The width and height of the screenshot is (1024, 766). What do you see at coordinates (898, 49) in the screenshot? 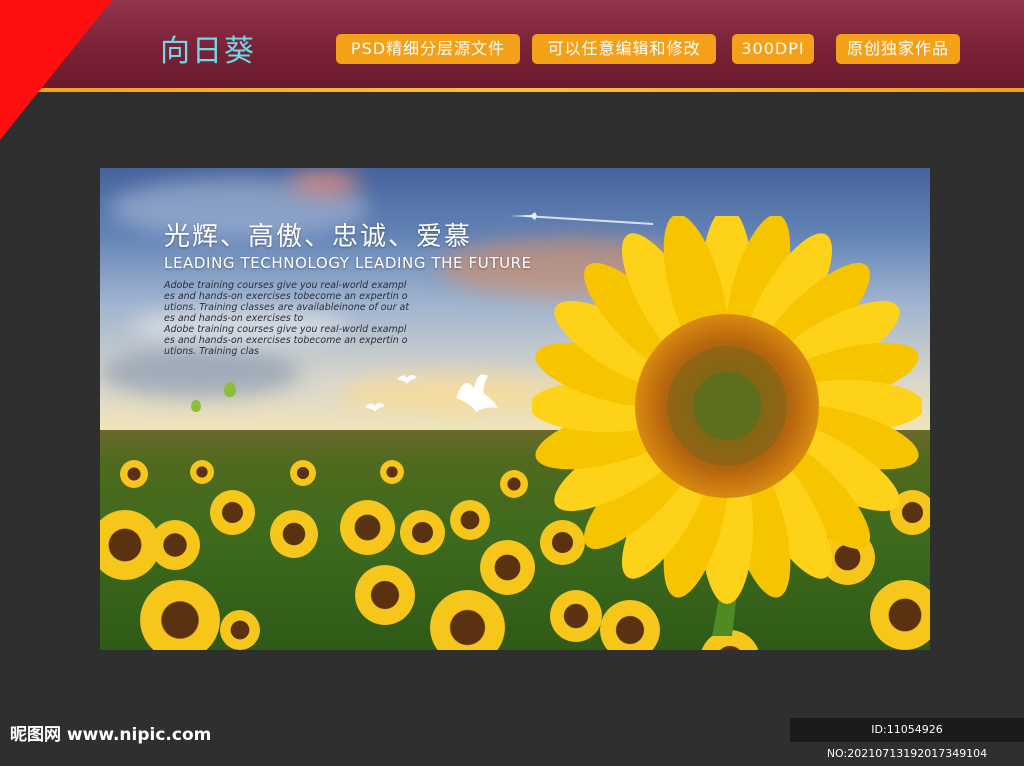
I see `badge-original: 原创独家作品` at bounding box center [898, 49].